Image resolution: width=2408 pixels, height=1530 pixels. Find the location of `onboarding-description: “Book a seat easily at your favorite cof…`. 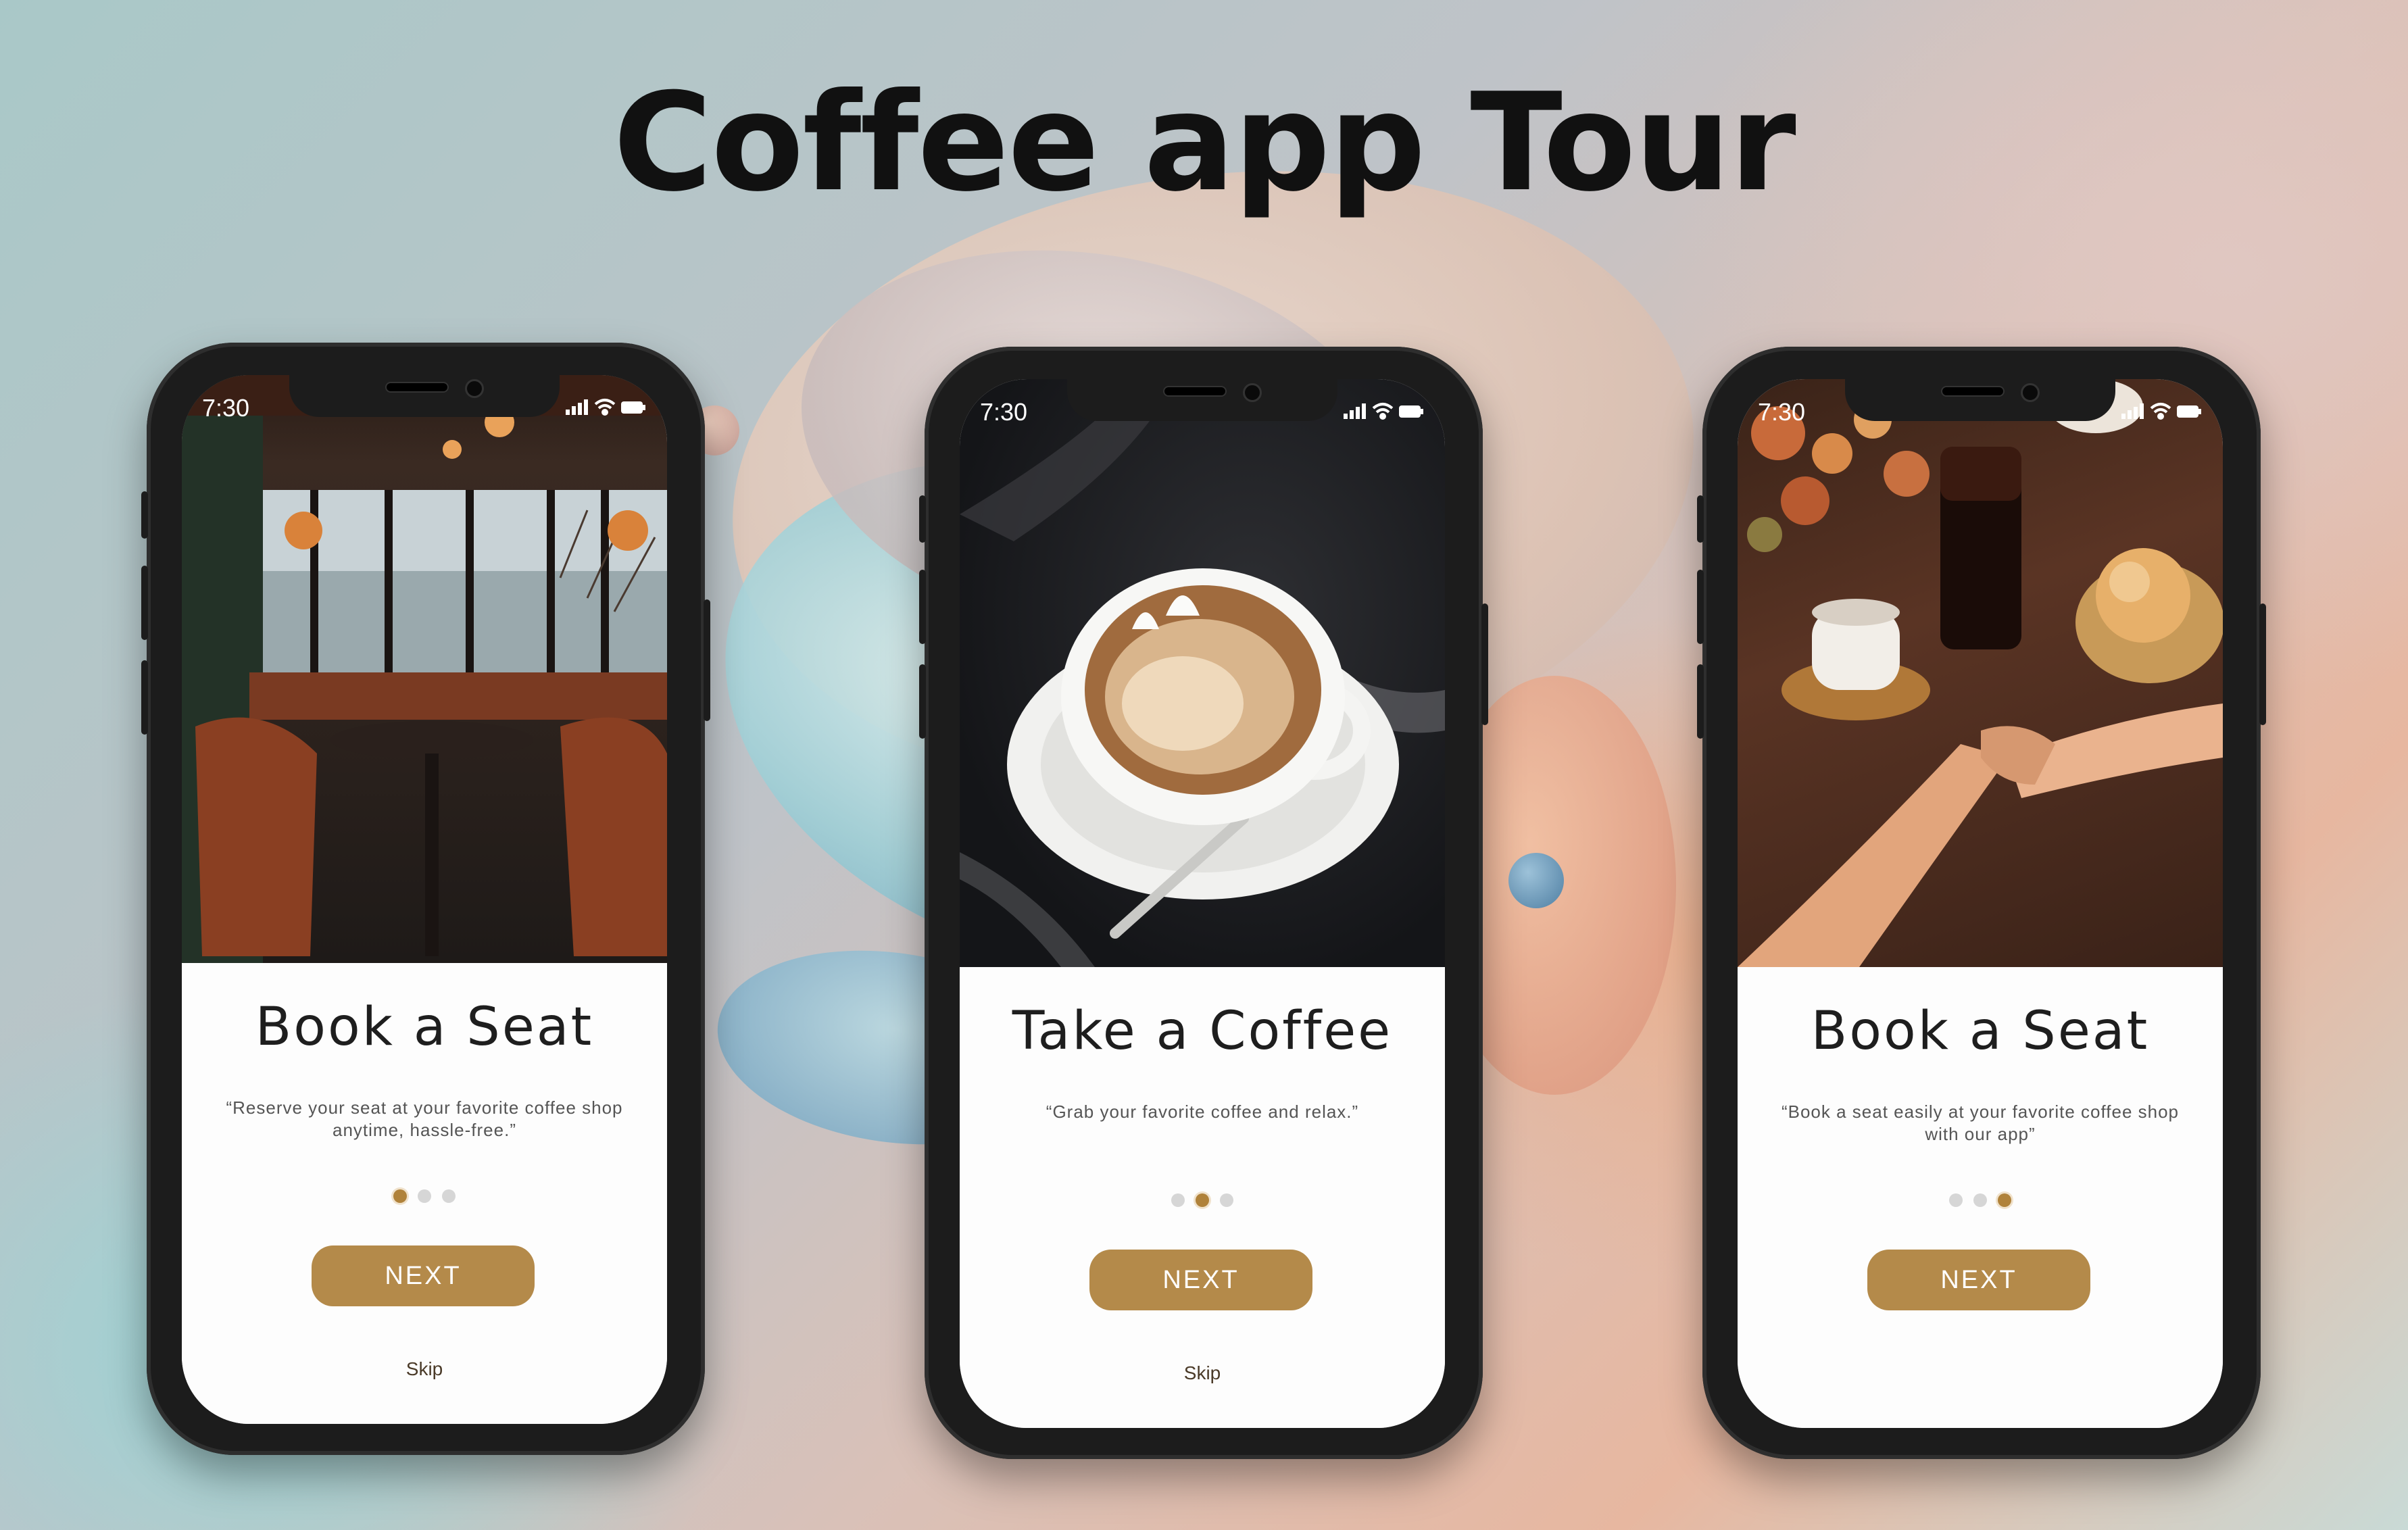

onboarding-description: “Book a seat easily at your favorite cof… is located at coordinates (1980, 1123).